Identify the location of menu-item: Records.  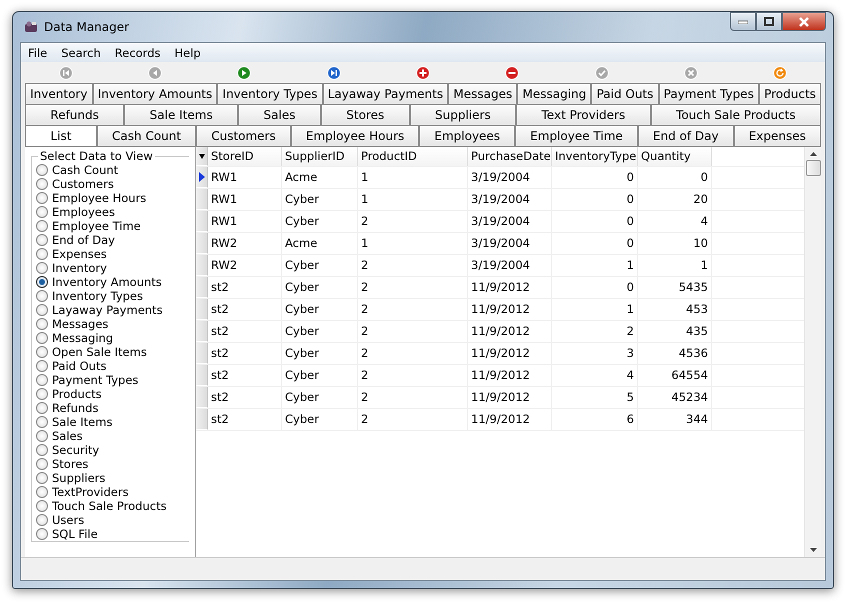
(138, 53).